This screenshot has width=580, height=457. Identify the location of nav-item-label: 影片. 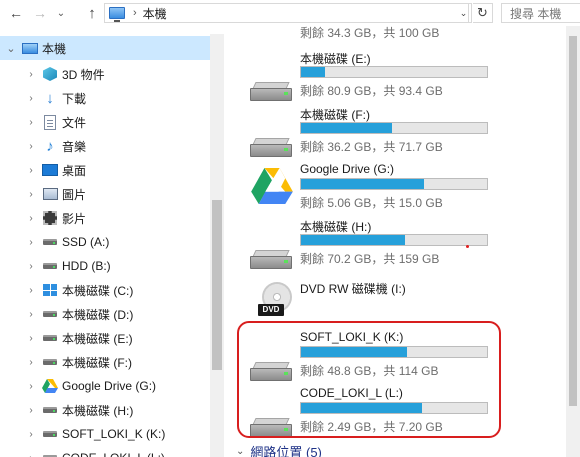
(74, 218).